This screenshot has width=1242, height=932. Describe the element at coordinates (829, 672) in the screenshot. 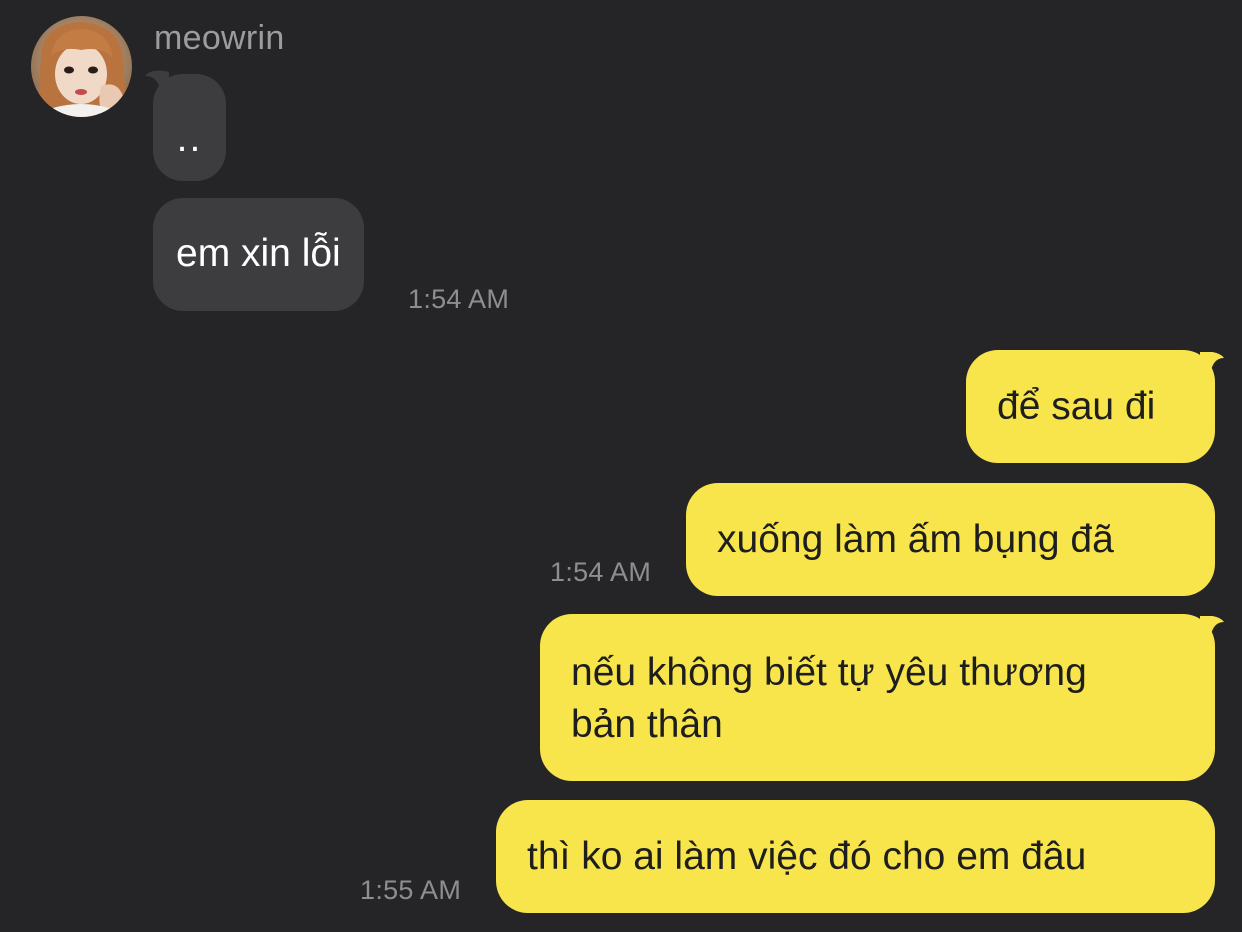

I see `message-text-line: nếu không biết tự yêu thương` at that location.